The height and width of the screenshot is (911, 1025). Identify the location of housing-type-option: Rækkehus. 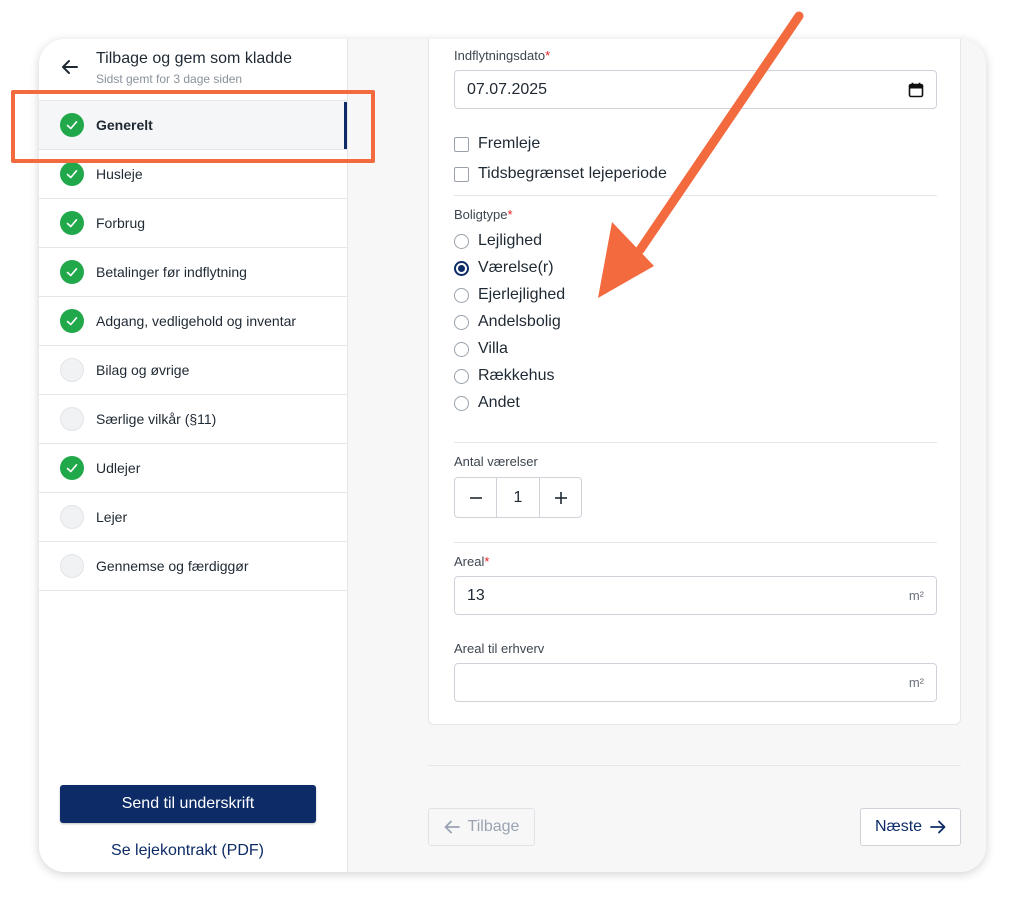
(504, 376).